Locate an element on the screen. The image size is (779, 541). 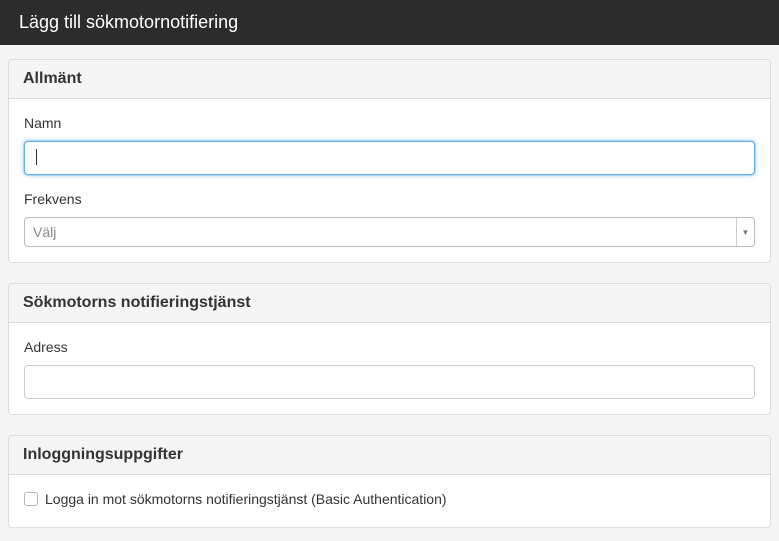
name-label: Namn is located at coordinates (43, 123).